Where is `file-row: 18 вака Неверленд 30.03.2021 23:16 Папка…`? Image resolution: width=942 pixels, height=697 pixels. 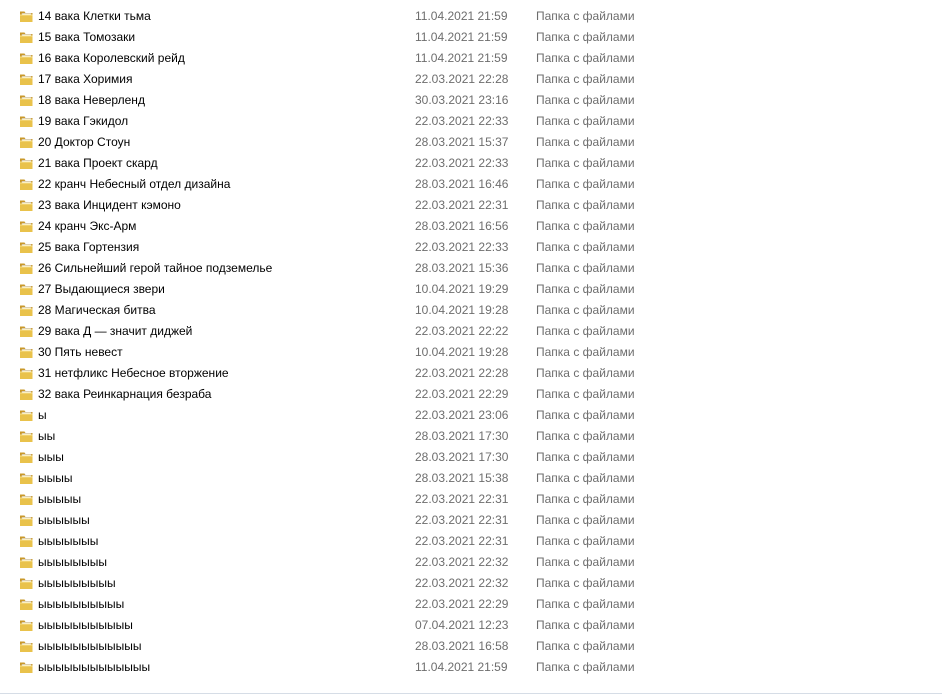 file-row: 18 вака Неверленд 30.03.2021 23:16 Папка… is located at coordinates (471, 100).